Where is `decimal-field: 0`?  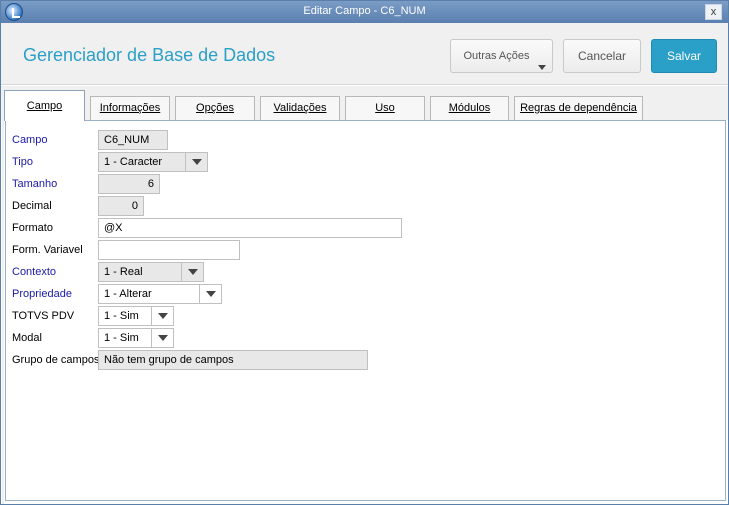
decimal-field: 0 is located at coordinates (121, 206).